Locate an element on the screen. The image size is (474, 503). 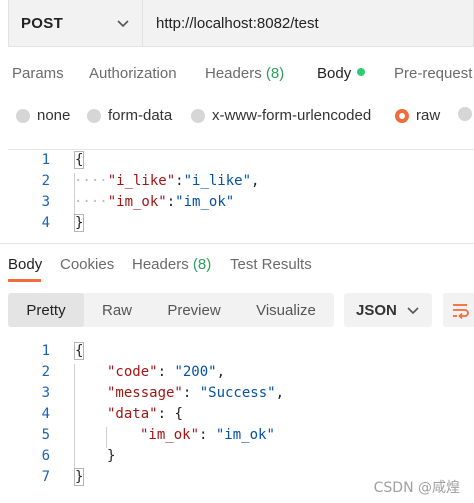
code-text: "code": "200", is located at coordinates (166, 372).